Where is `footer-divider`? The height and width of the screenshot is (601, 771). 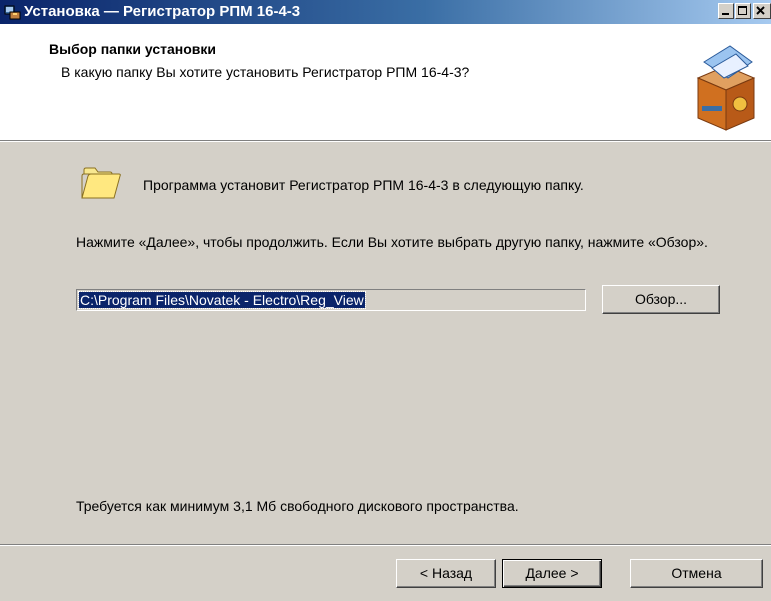
footer-divider is located at coordinates (385, 545).